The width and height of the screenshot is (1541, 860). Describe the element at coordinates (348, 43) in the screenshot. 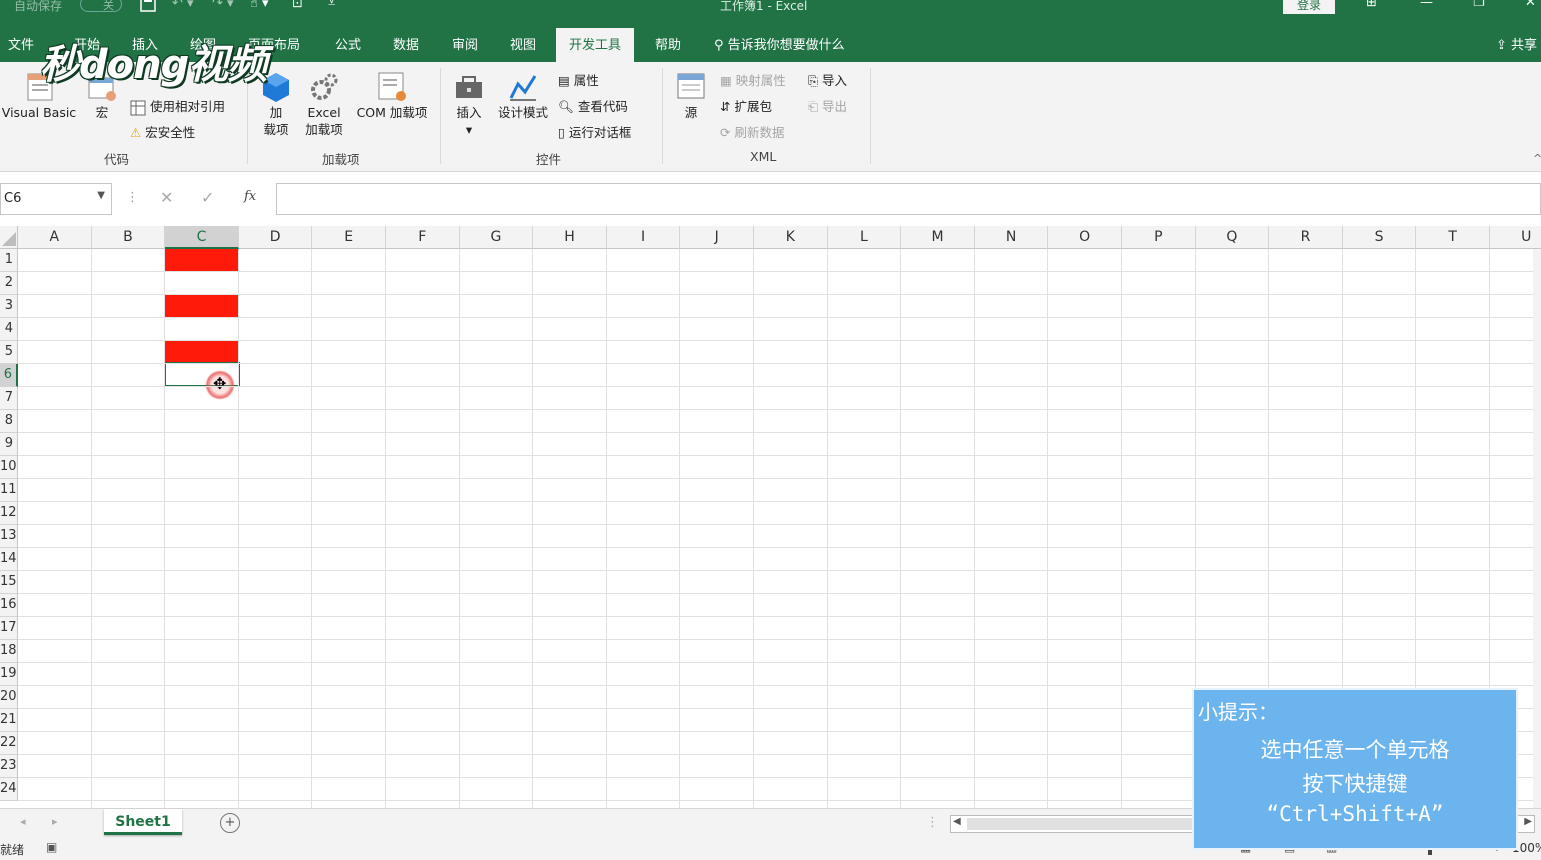

I see `tab-formulas: 公式` at that location.